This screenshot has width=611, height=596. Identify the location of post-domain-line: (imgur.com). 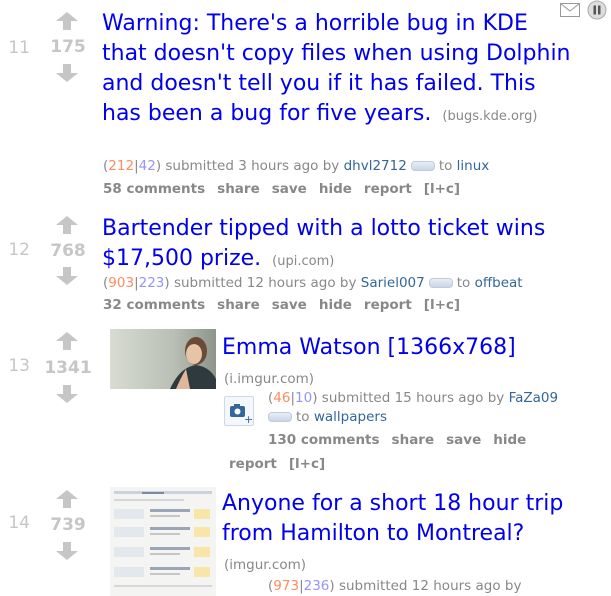
(265, 565).